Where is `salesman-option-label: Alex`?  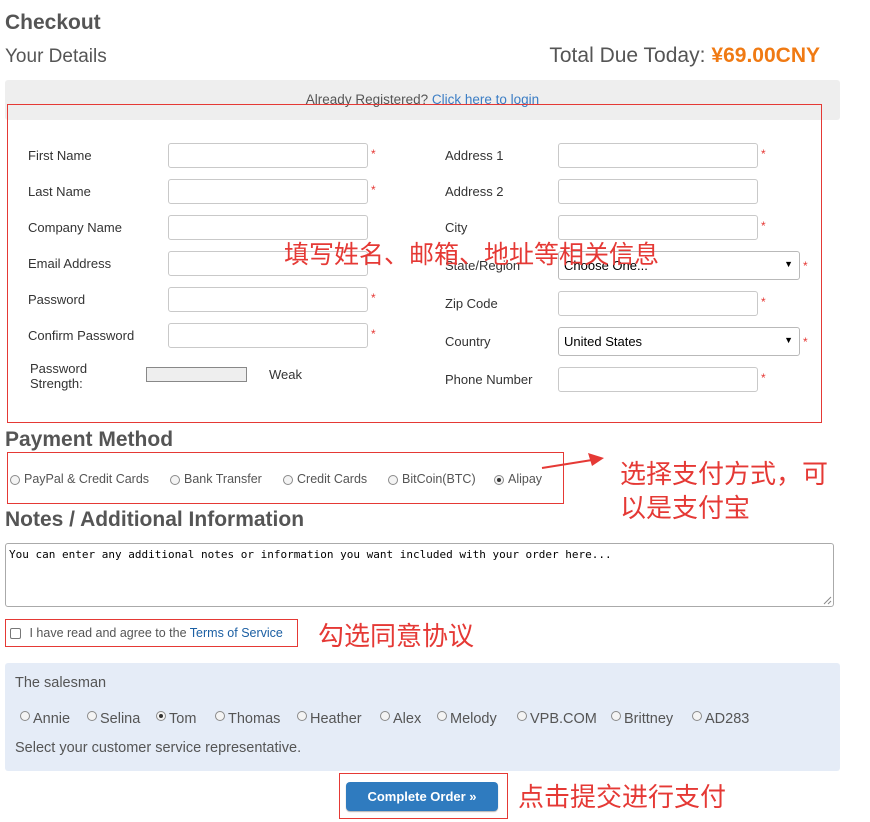
salesman-option-label: Alex is located at coordinates (407, 719).